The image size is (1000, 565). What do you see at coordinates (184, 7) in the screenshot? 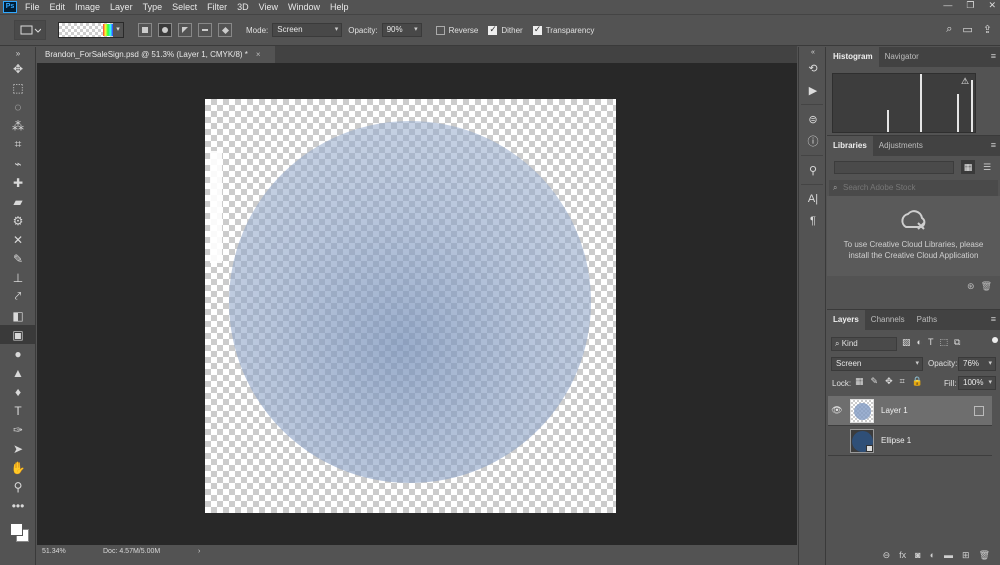
I see `menu-select: Select` at bounding box center [184, 7].